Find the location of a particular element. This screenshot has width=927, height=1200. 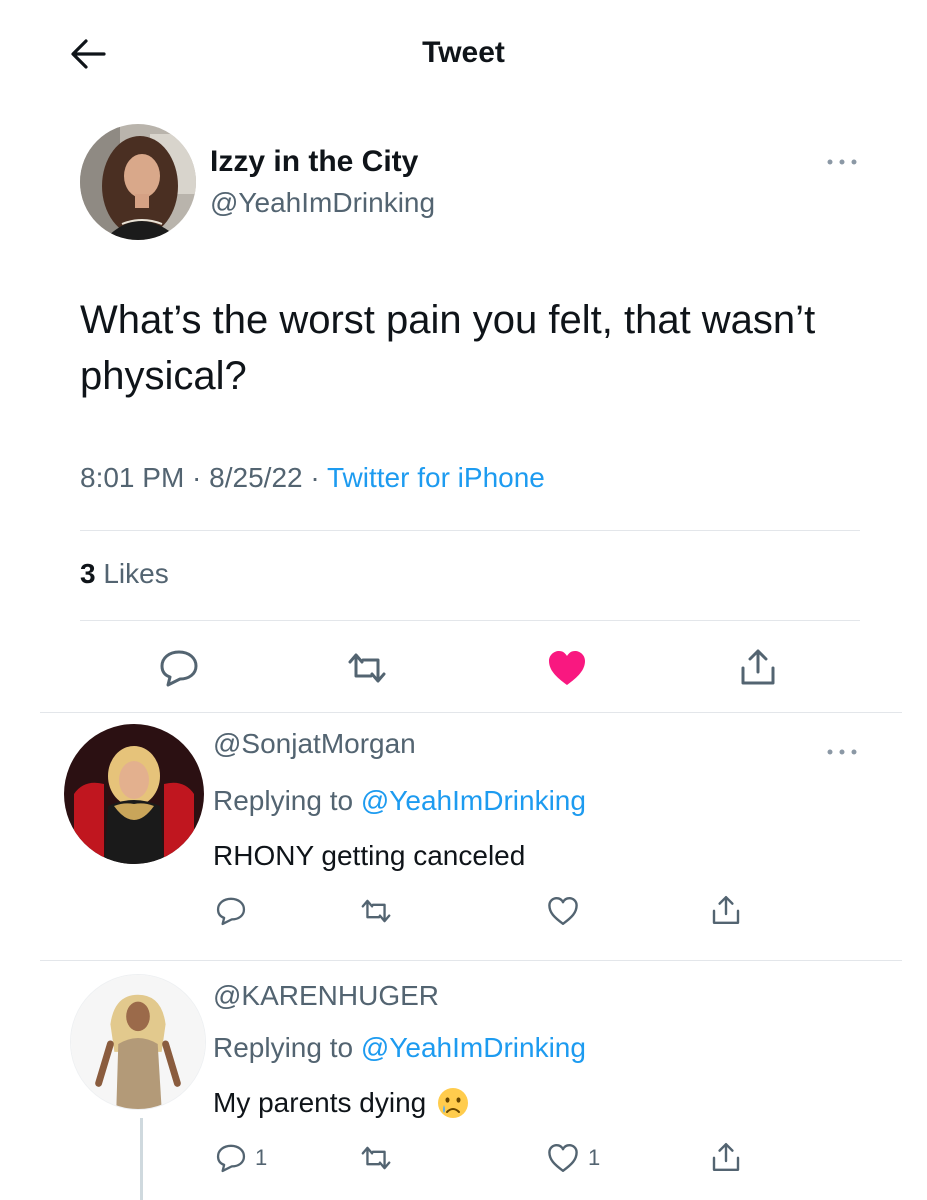

page-title: Tweet is located at coordinates (463, 52).